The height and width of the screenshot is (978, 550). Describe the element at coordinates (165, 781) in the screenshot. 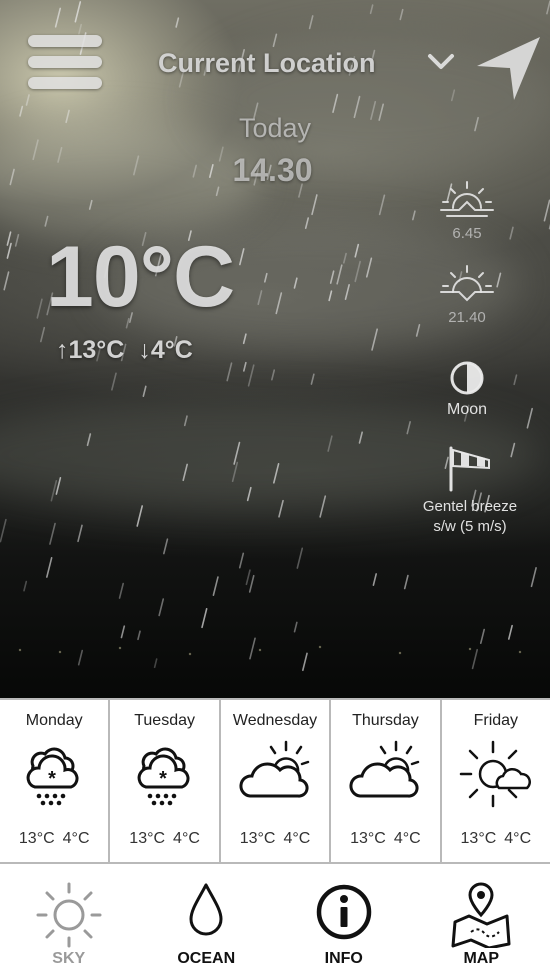

I see `forecast-day: Tuesday * 13°C 4°C` at that location.